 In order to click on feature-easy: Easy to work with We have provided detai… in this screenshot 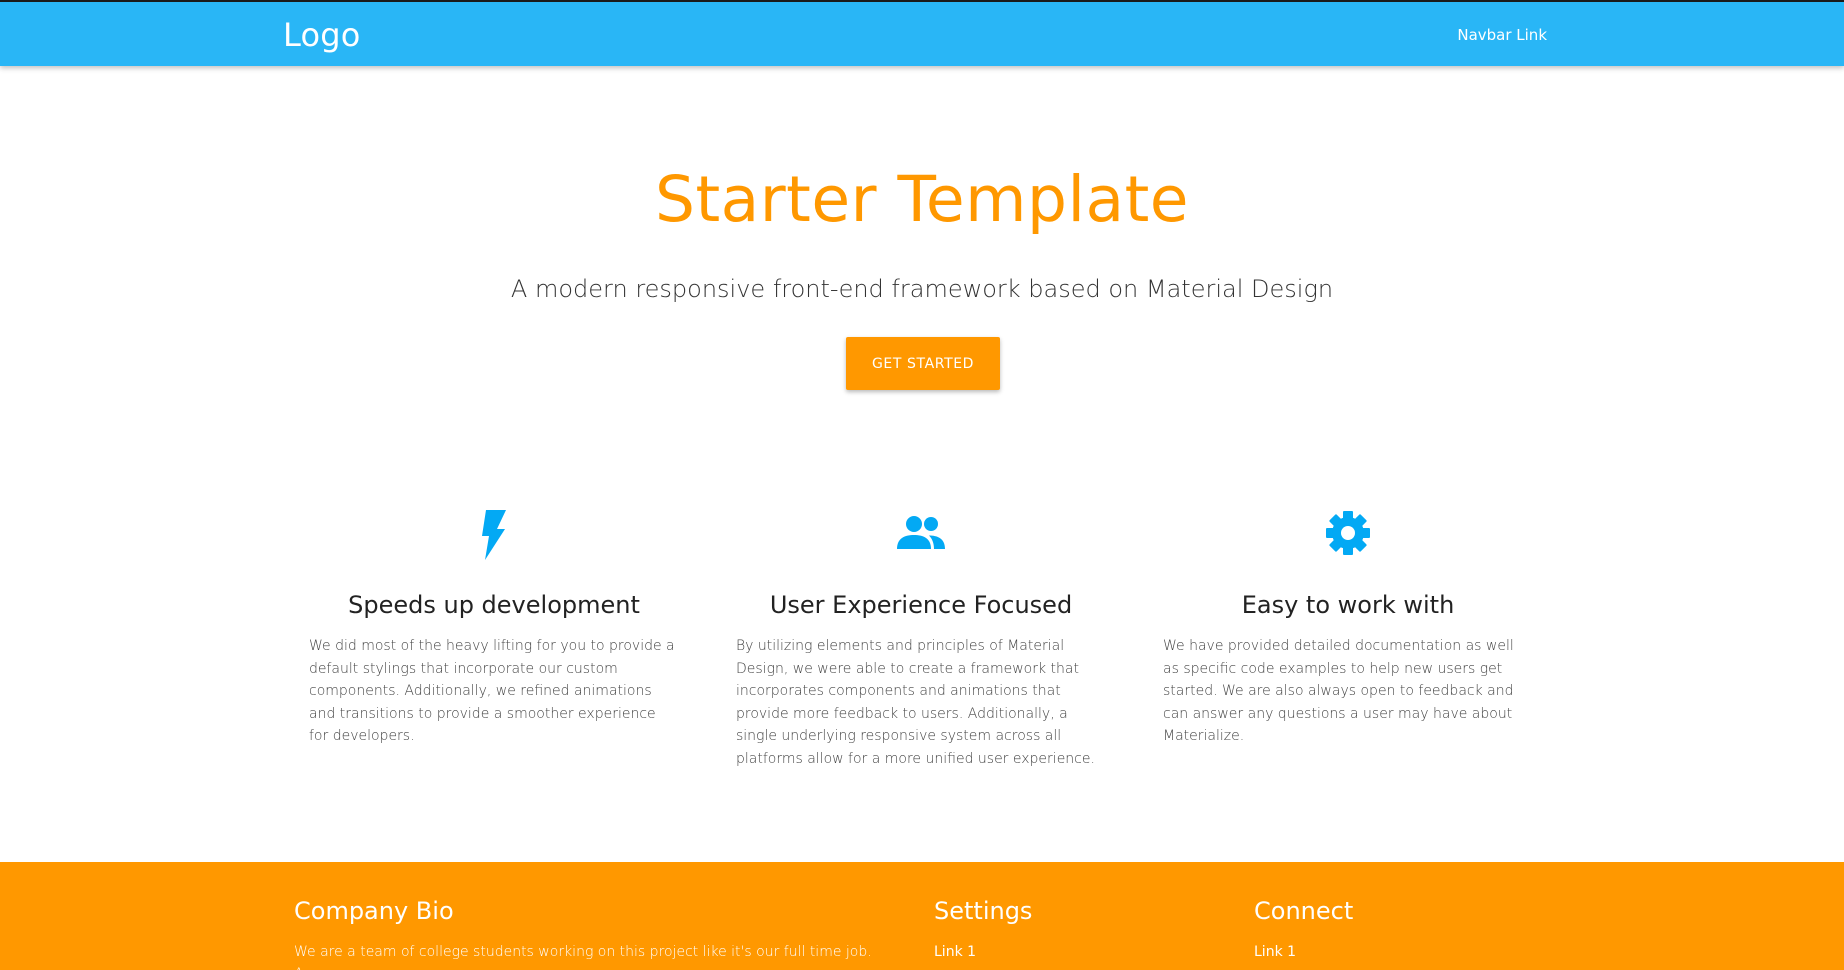, I will do `click(1348, 626)`.